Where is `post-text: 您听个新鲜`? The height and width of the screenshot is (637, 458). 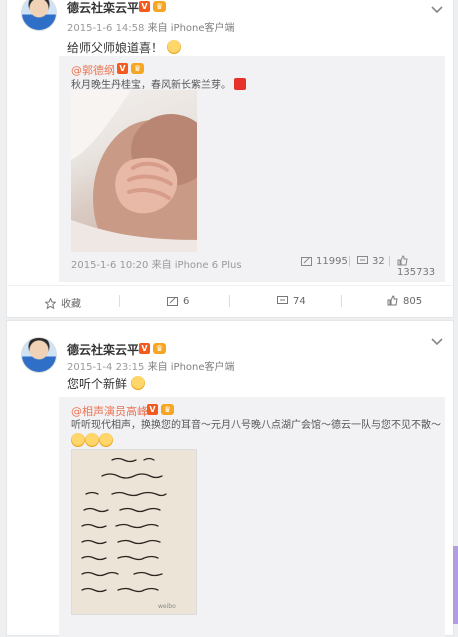 post-text: 您听个新鲜 is located at coordinates (106, 383).